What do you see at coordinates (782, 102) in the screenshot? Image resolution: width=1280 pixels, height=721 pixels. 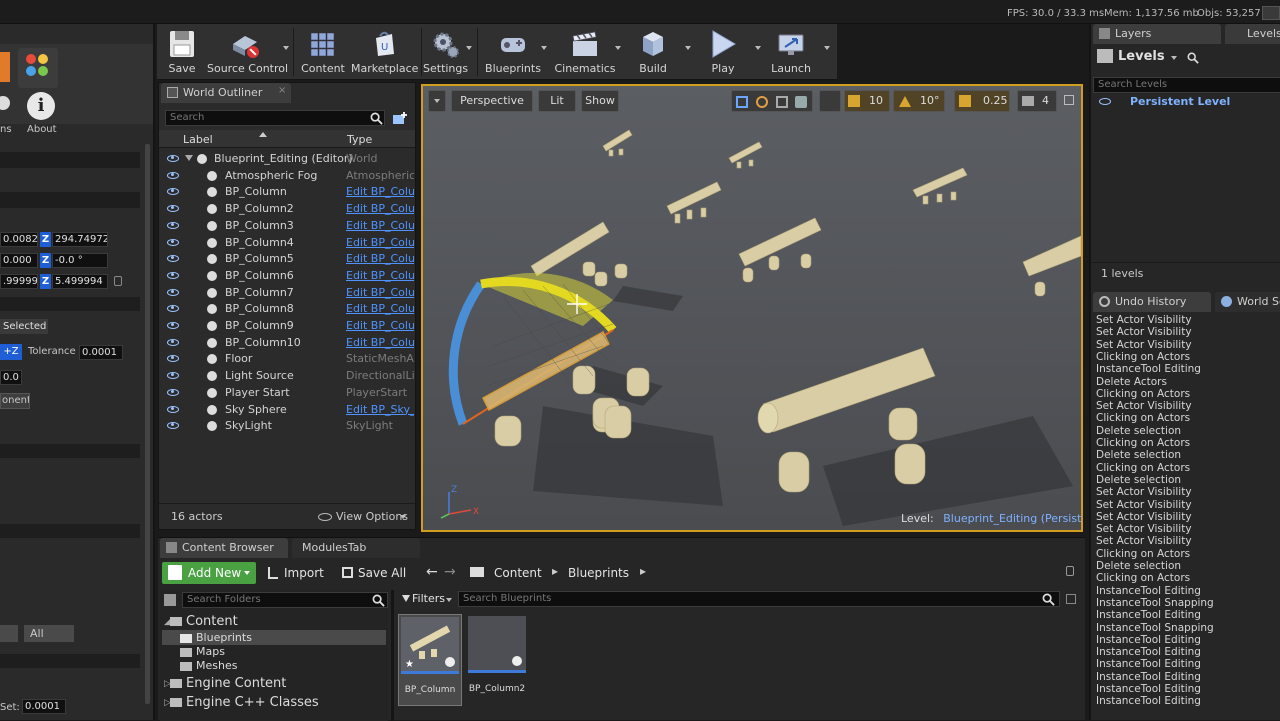 I see `scale-icon` at bounding box center [782, 102].